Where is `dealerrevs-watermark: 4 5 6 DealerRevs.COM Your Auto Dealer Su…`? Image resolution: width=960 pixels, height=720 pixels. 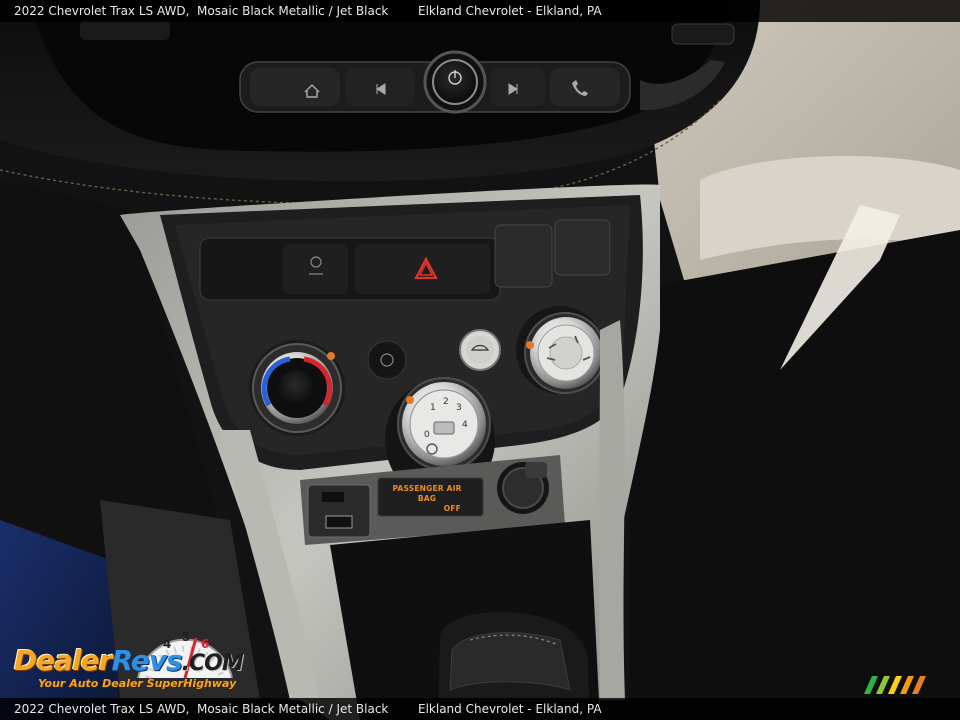 dealerrevs-watermark: 4 5 6 DealerRevs.COM Your Auto Dealer Su… is located at coordinates (140, 659).